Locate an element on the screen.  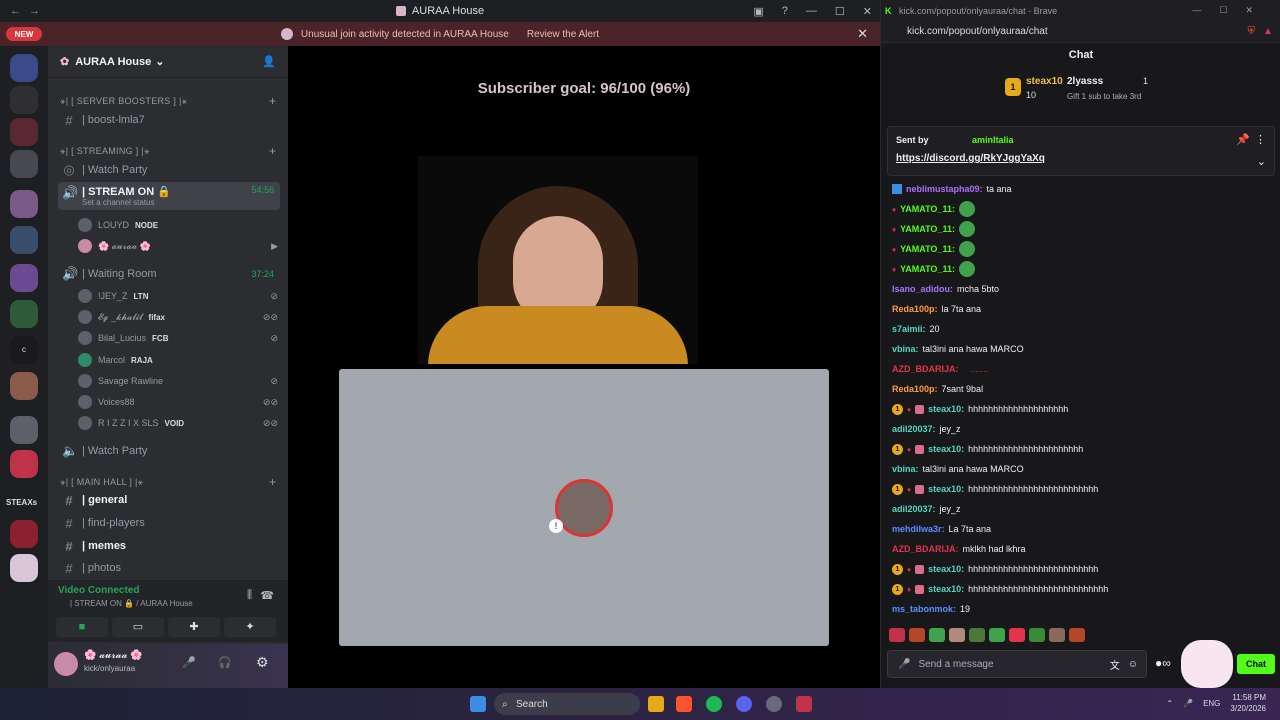
server-header: ✿ AURAA House ⌄ 👤 is located at coordinates (168, 62).